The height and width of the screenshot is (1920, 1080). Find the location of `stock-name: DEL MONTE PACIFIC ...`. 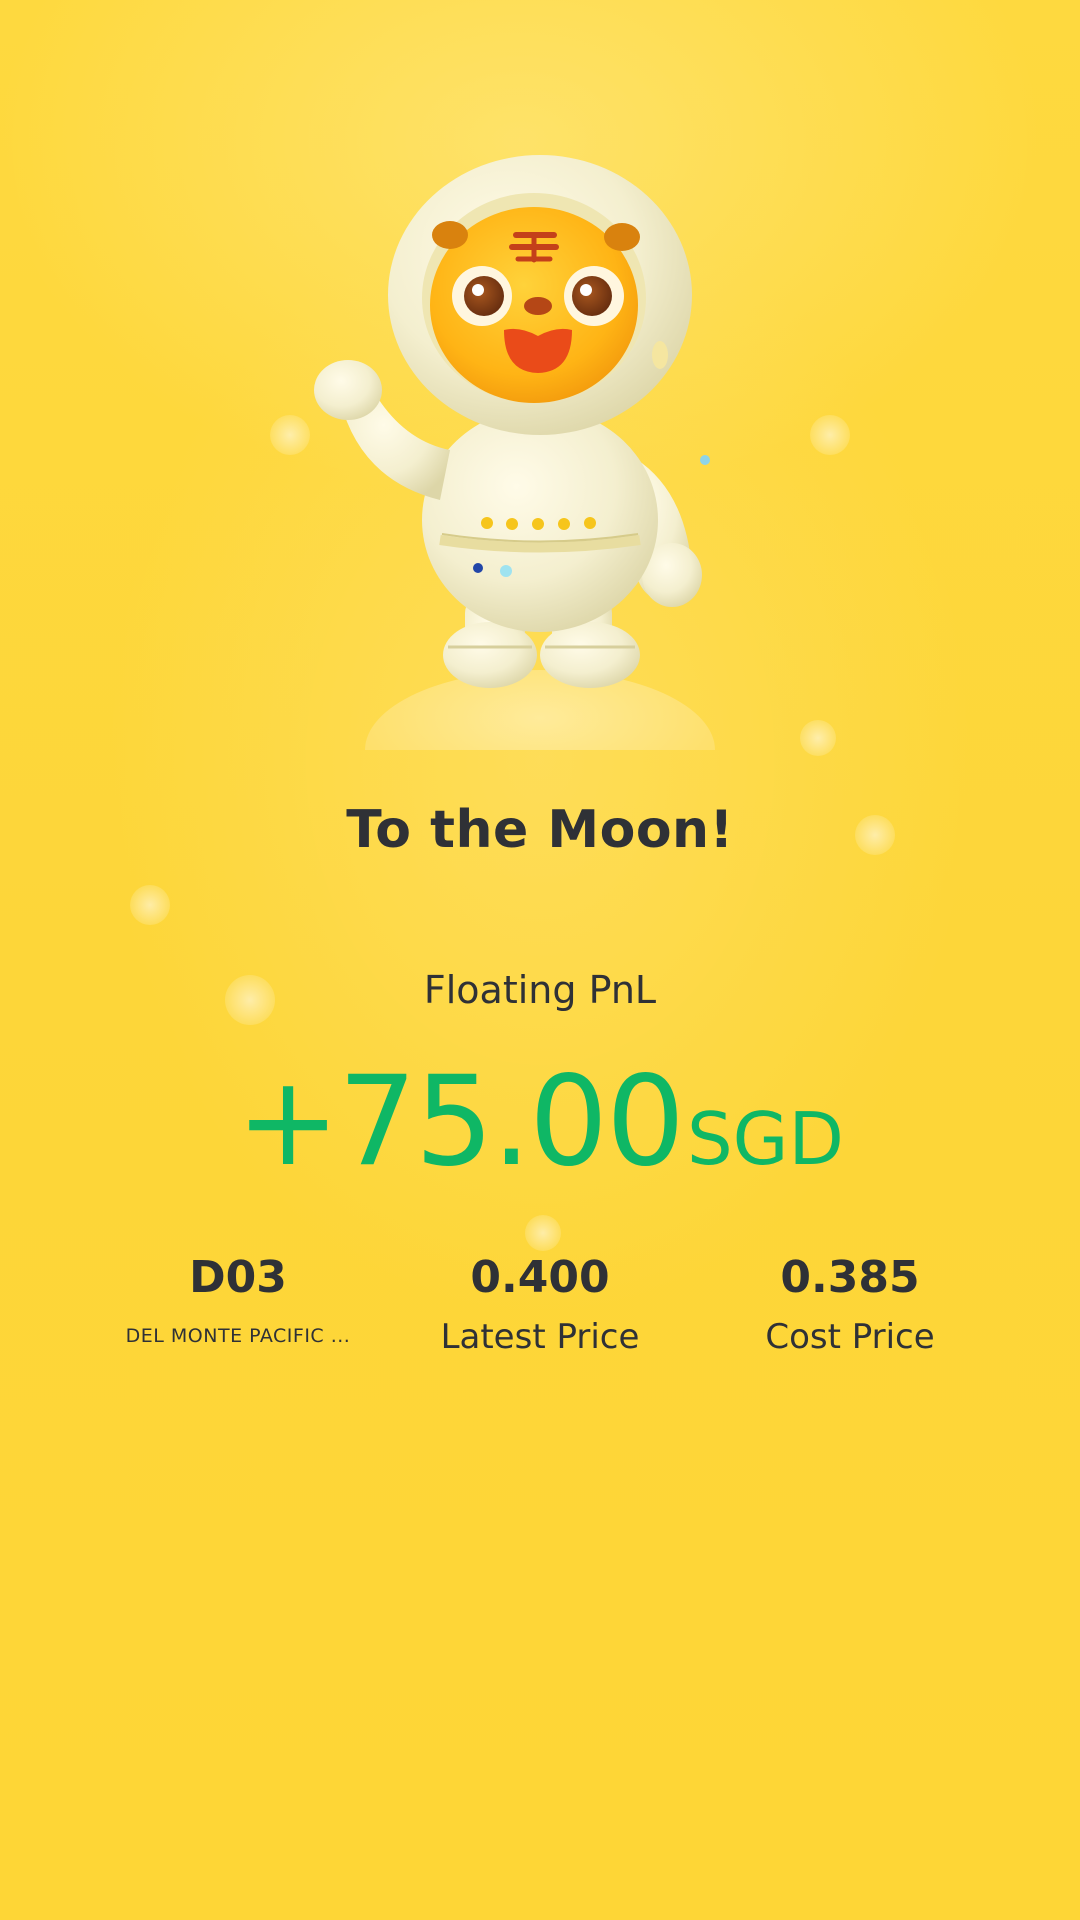

stock-name: DEL MONTE PACIFIC ... is located at coordinates (238, 1336).